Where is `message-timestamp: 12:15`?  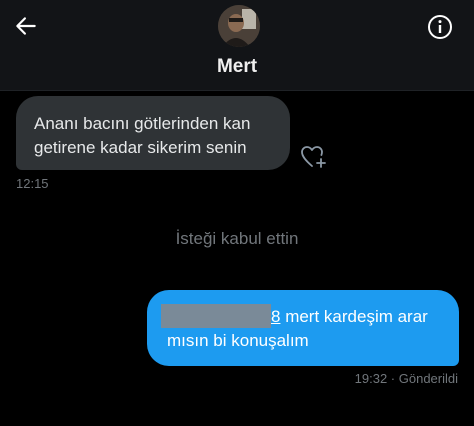
message-timestamp: 12:15 is located at coordinates (32, 183).